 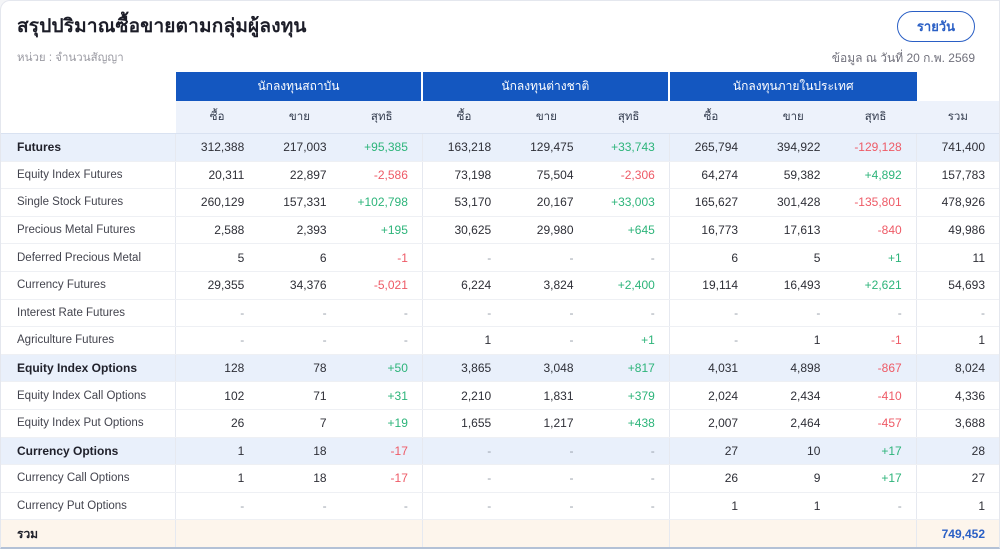 I want to click on row-label: Deferred Precious Metal, so click(x=88, y=257).